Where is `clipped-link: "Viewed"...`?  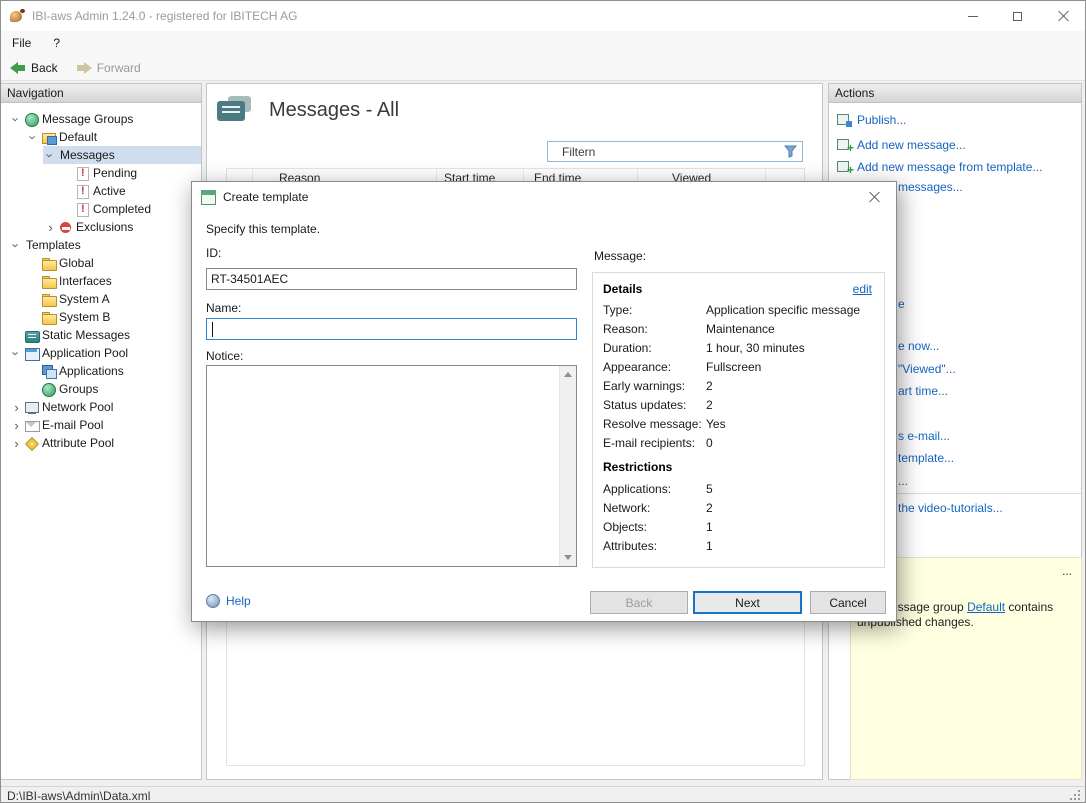 clipped-link: "Viewed"... is located at coordinates (927, 369).